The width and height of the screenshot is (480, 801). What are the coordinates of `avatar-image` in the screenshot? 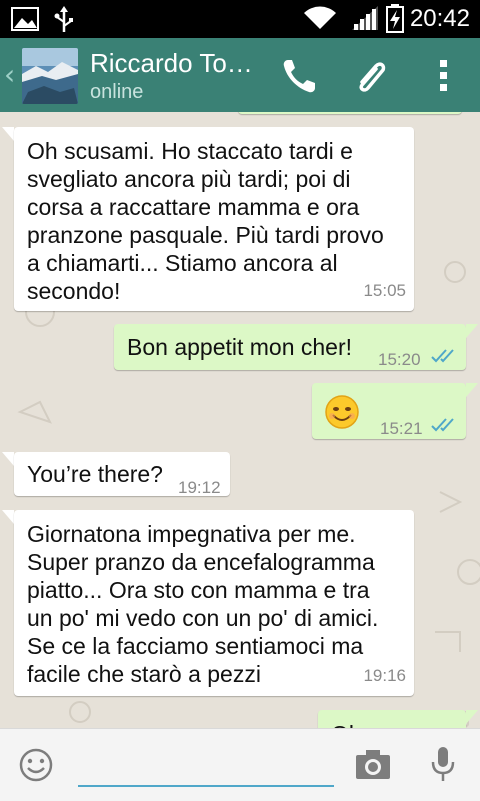 It's located at (50, 76).